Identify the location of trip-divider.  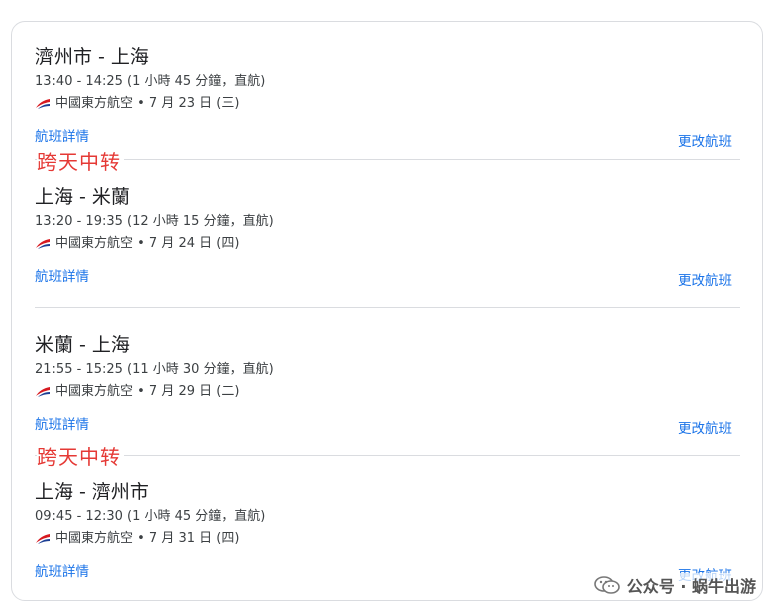
(387, 307).